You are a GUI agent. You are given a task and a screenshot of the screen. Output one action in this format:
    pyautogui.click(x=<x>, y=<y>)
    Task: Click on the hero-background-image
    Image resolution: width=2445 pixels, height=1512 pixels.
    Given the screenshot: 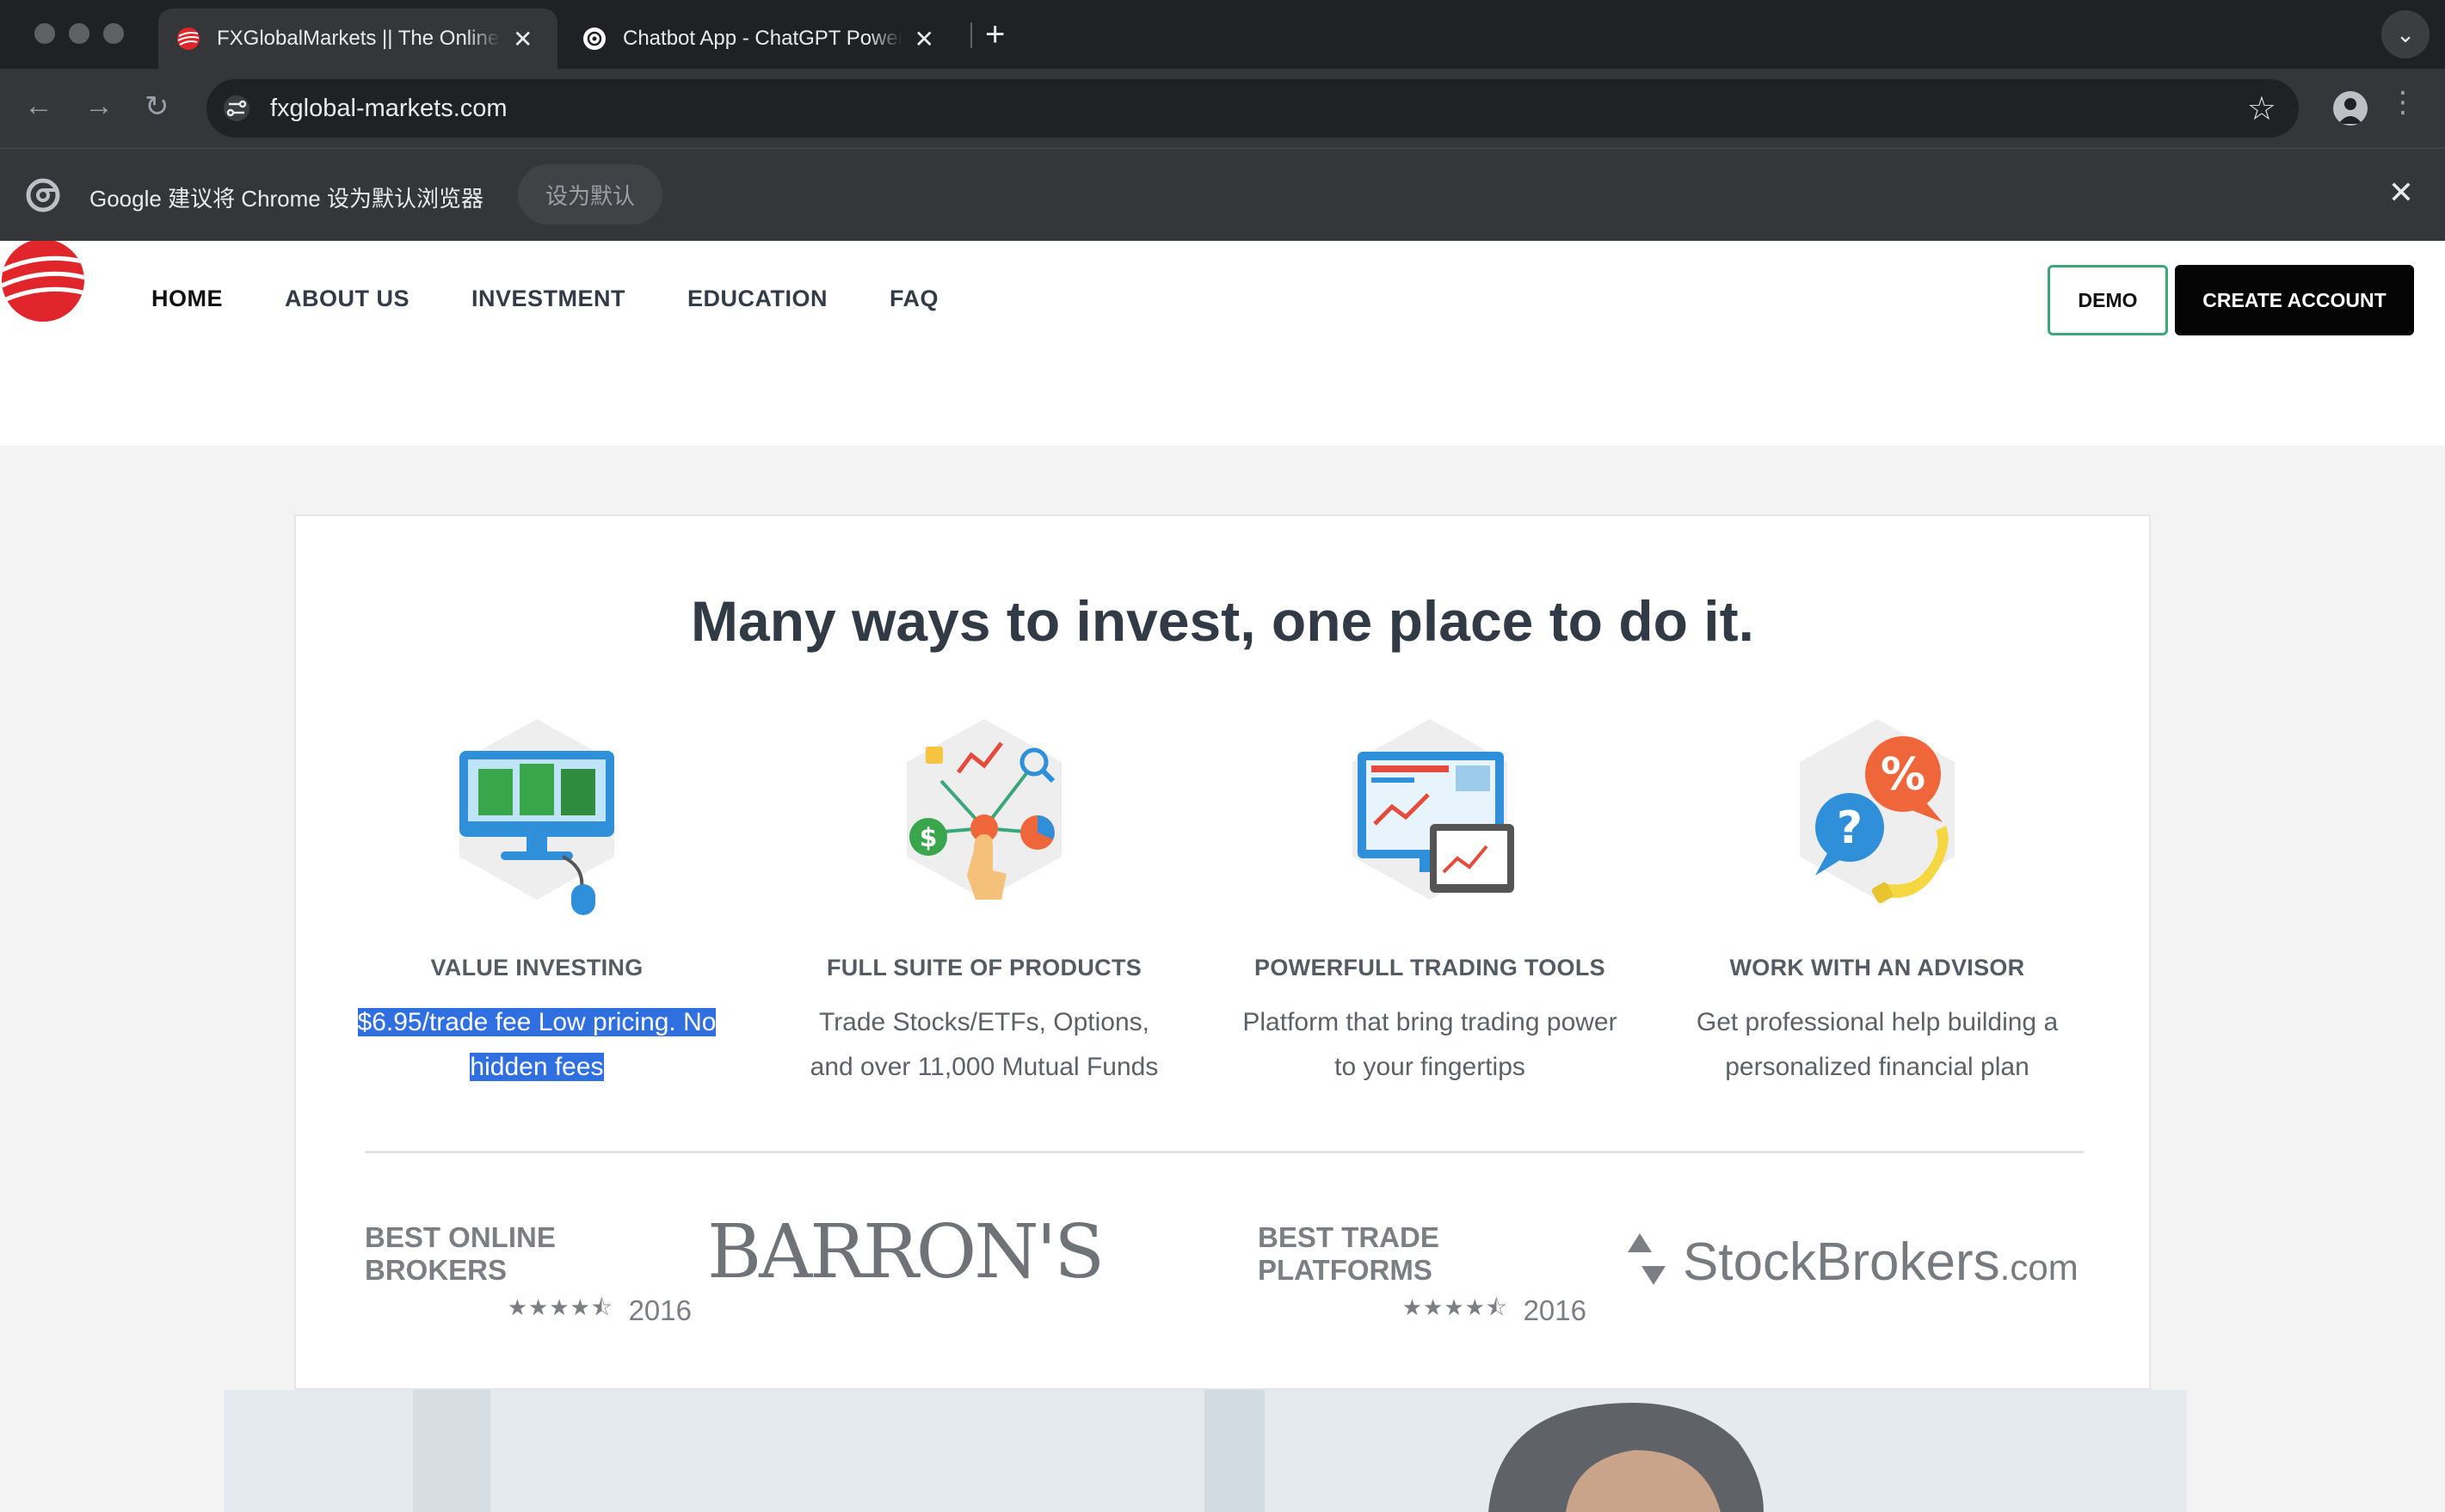 What is the action you would take?
    pyautogui.click(x=1206, y=1451)
    